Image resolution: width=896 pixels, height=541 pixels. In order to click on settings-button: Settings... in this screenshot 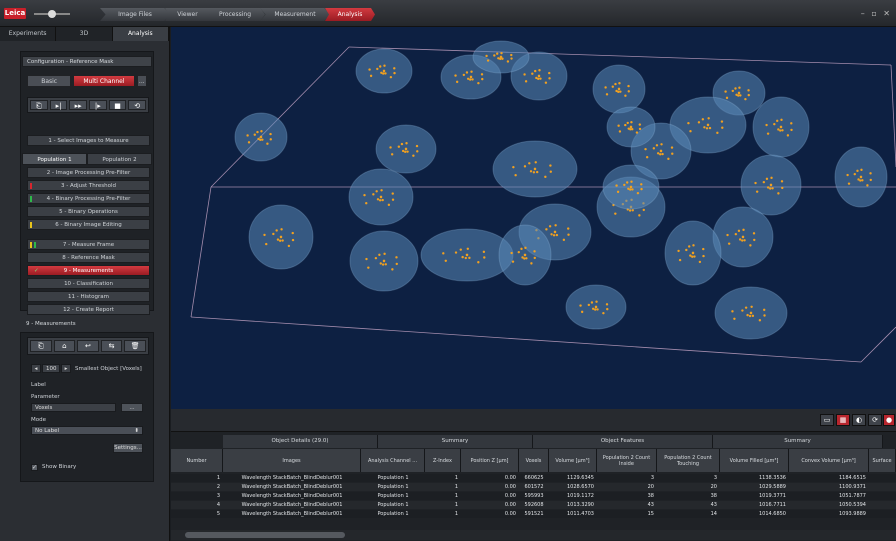, I will do `click(128, 448)`.